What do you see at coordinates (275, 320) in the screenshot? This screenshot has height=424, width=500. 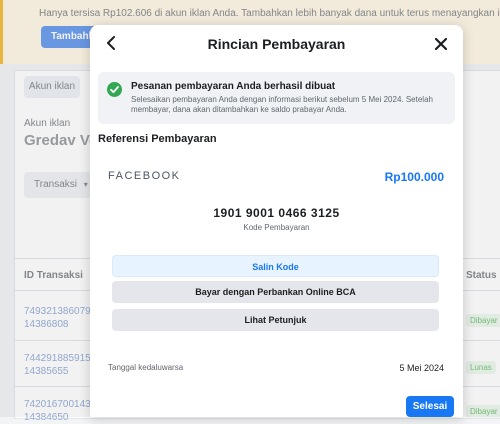 I see `view-instructions-button: Lihat Petunjuk` at bounding box center [275, 320].